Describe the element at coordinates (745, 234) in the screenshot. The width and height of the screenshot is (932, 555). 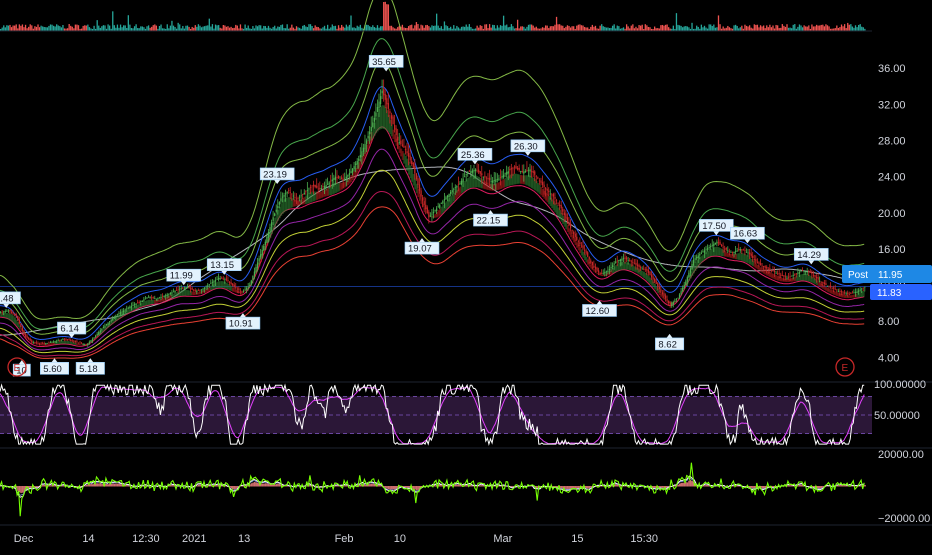
I see `price-tag-label: 16.63` at that location.